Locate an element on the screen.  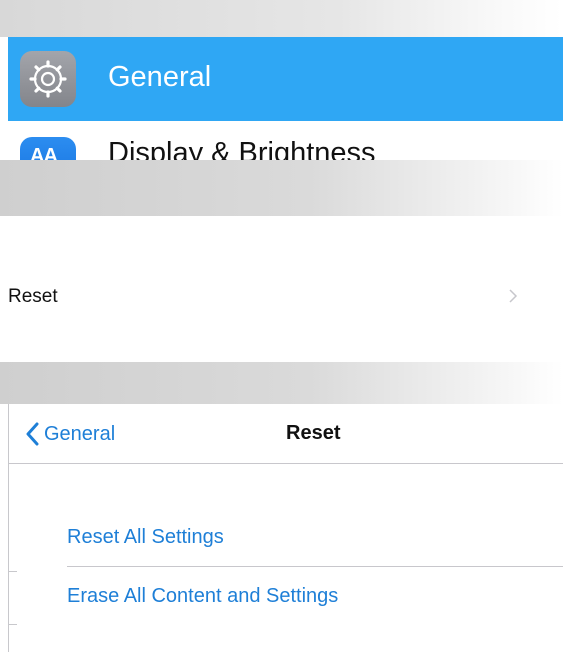
reset-row-label: Reset is located at coordinates (33, 296).